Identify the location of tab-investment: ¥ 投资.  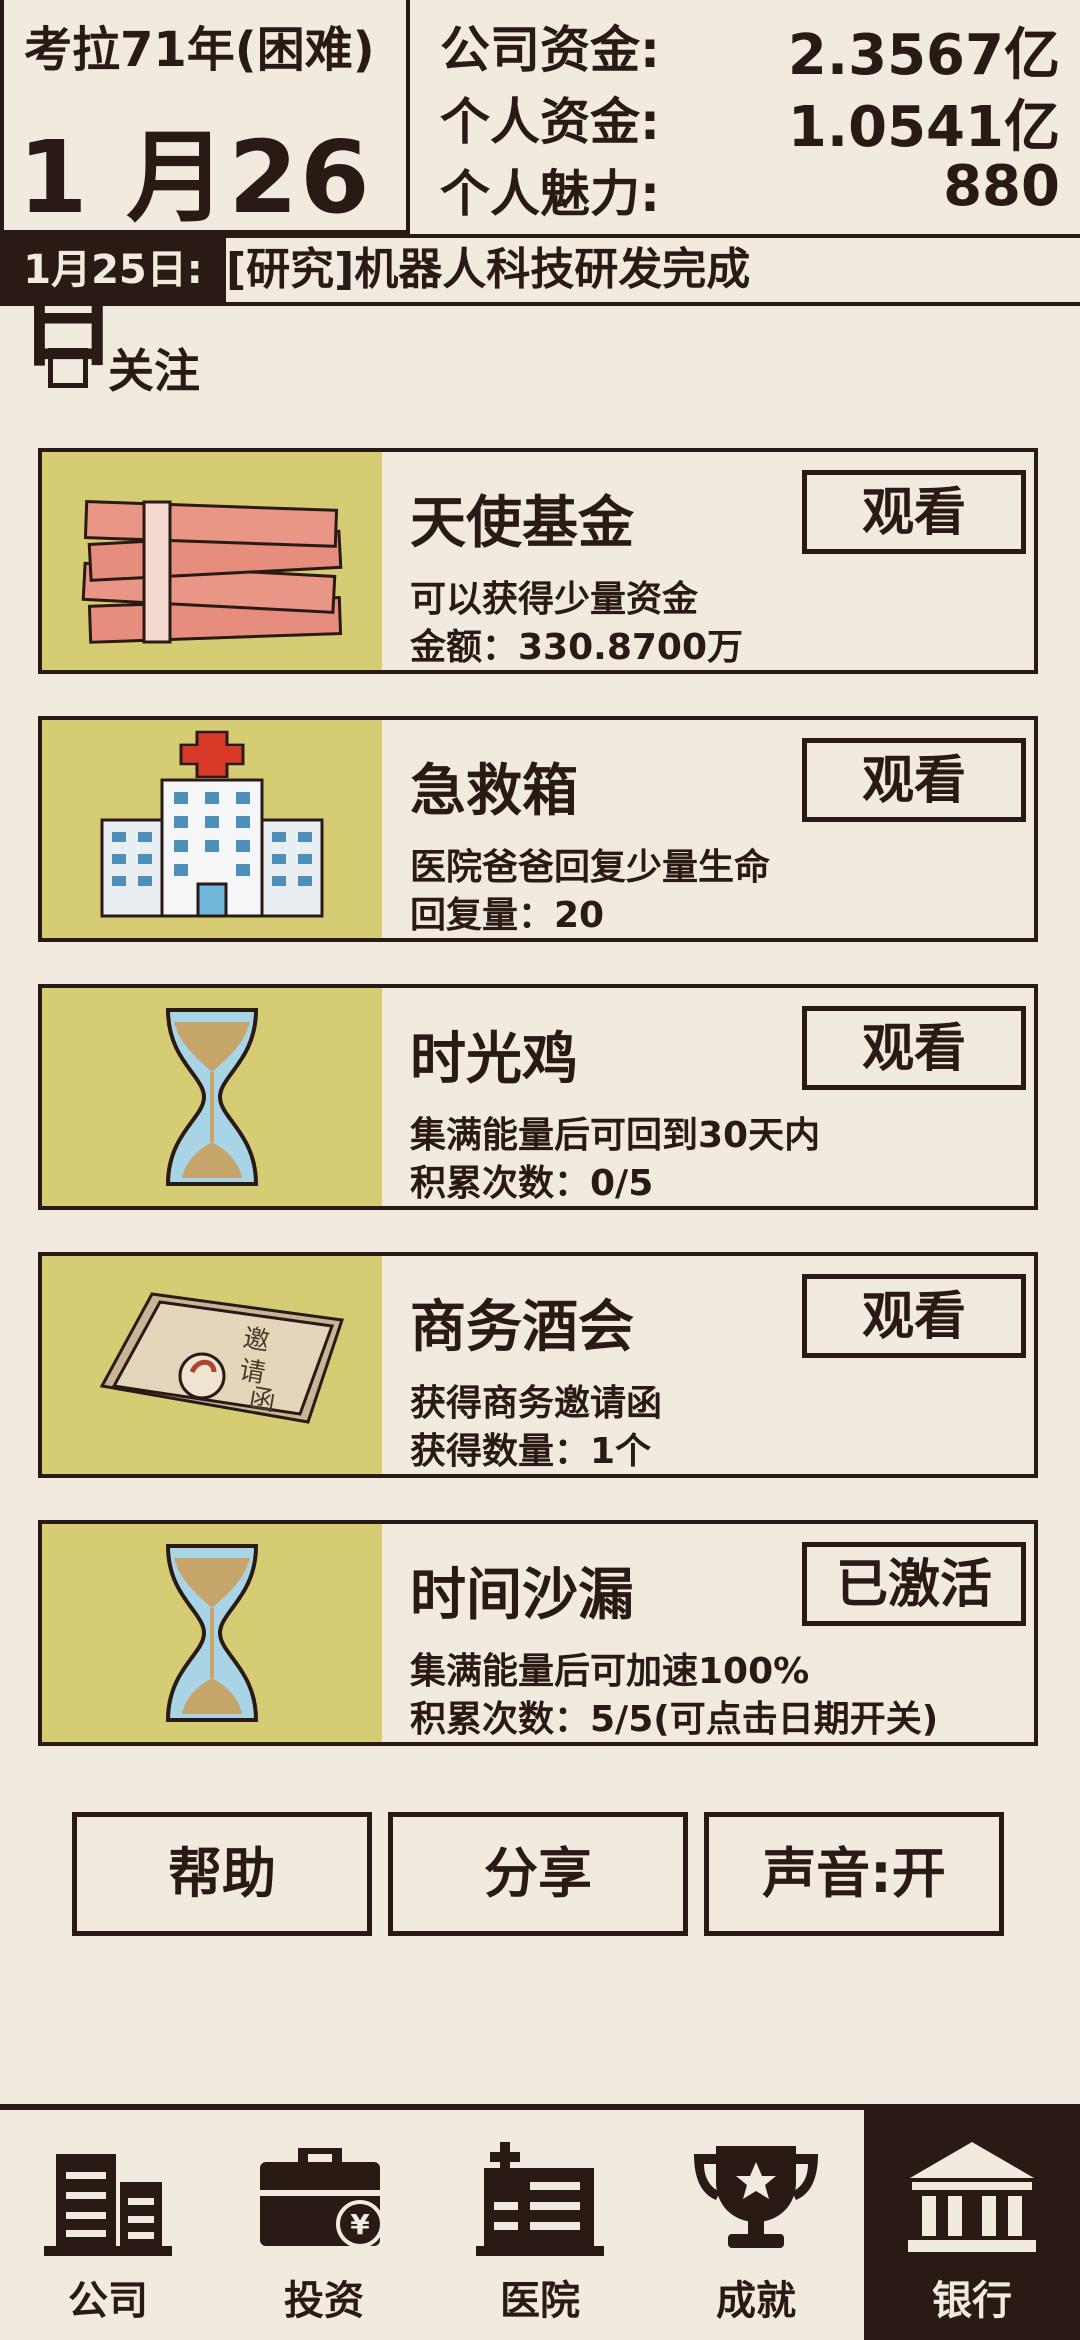
(324, 2225).